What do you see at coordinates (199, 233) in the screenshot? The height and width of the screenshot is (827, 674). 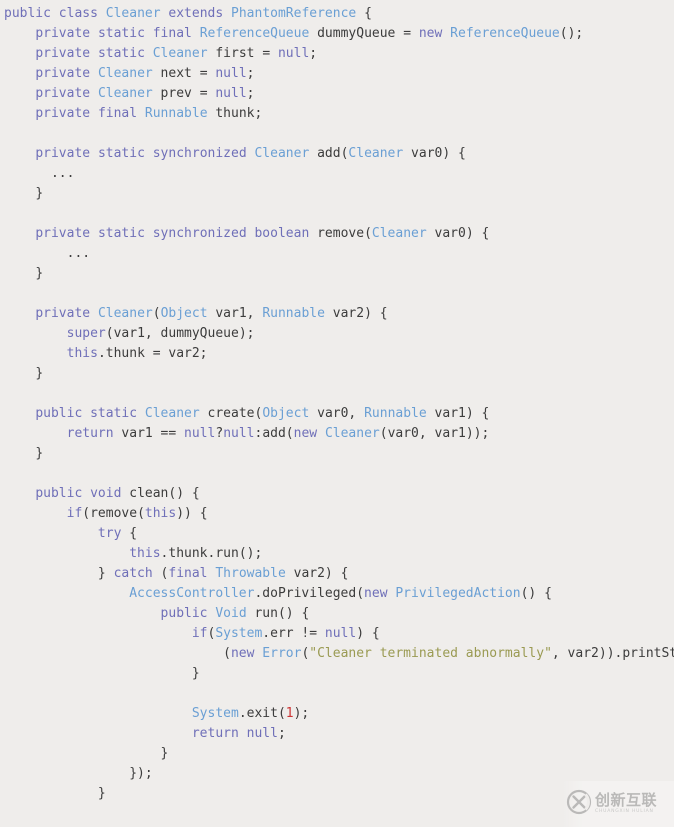 I see `code-token: synchronized` at bounding box center [199, 233].